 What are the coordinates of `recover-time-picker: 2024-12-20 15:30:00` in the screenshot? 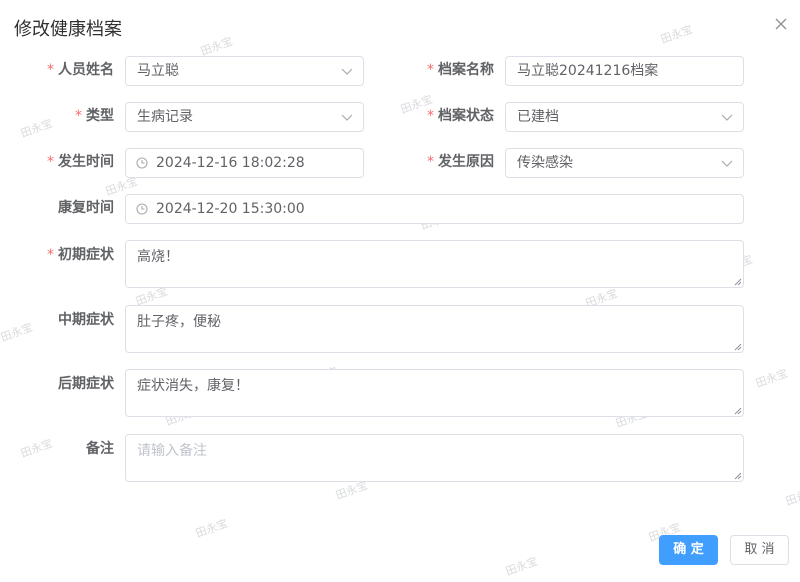 It's located at (434, 209).